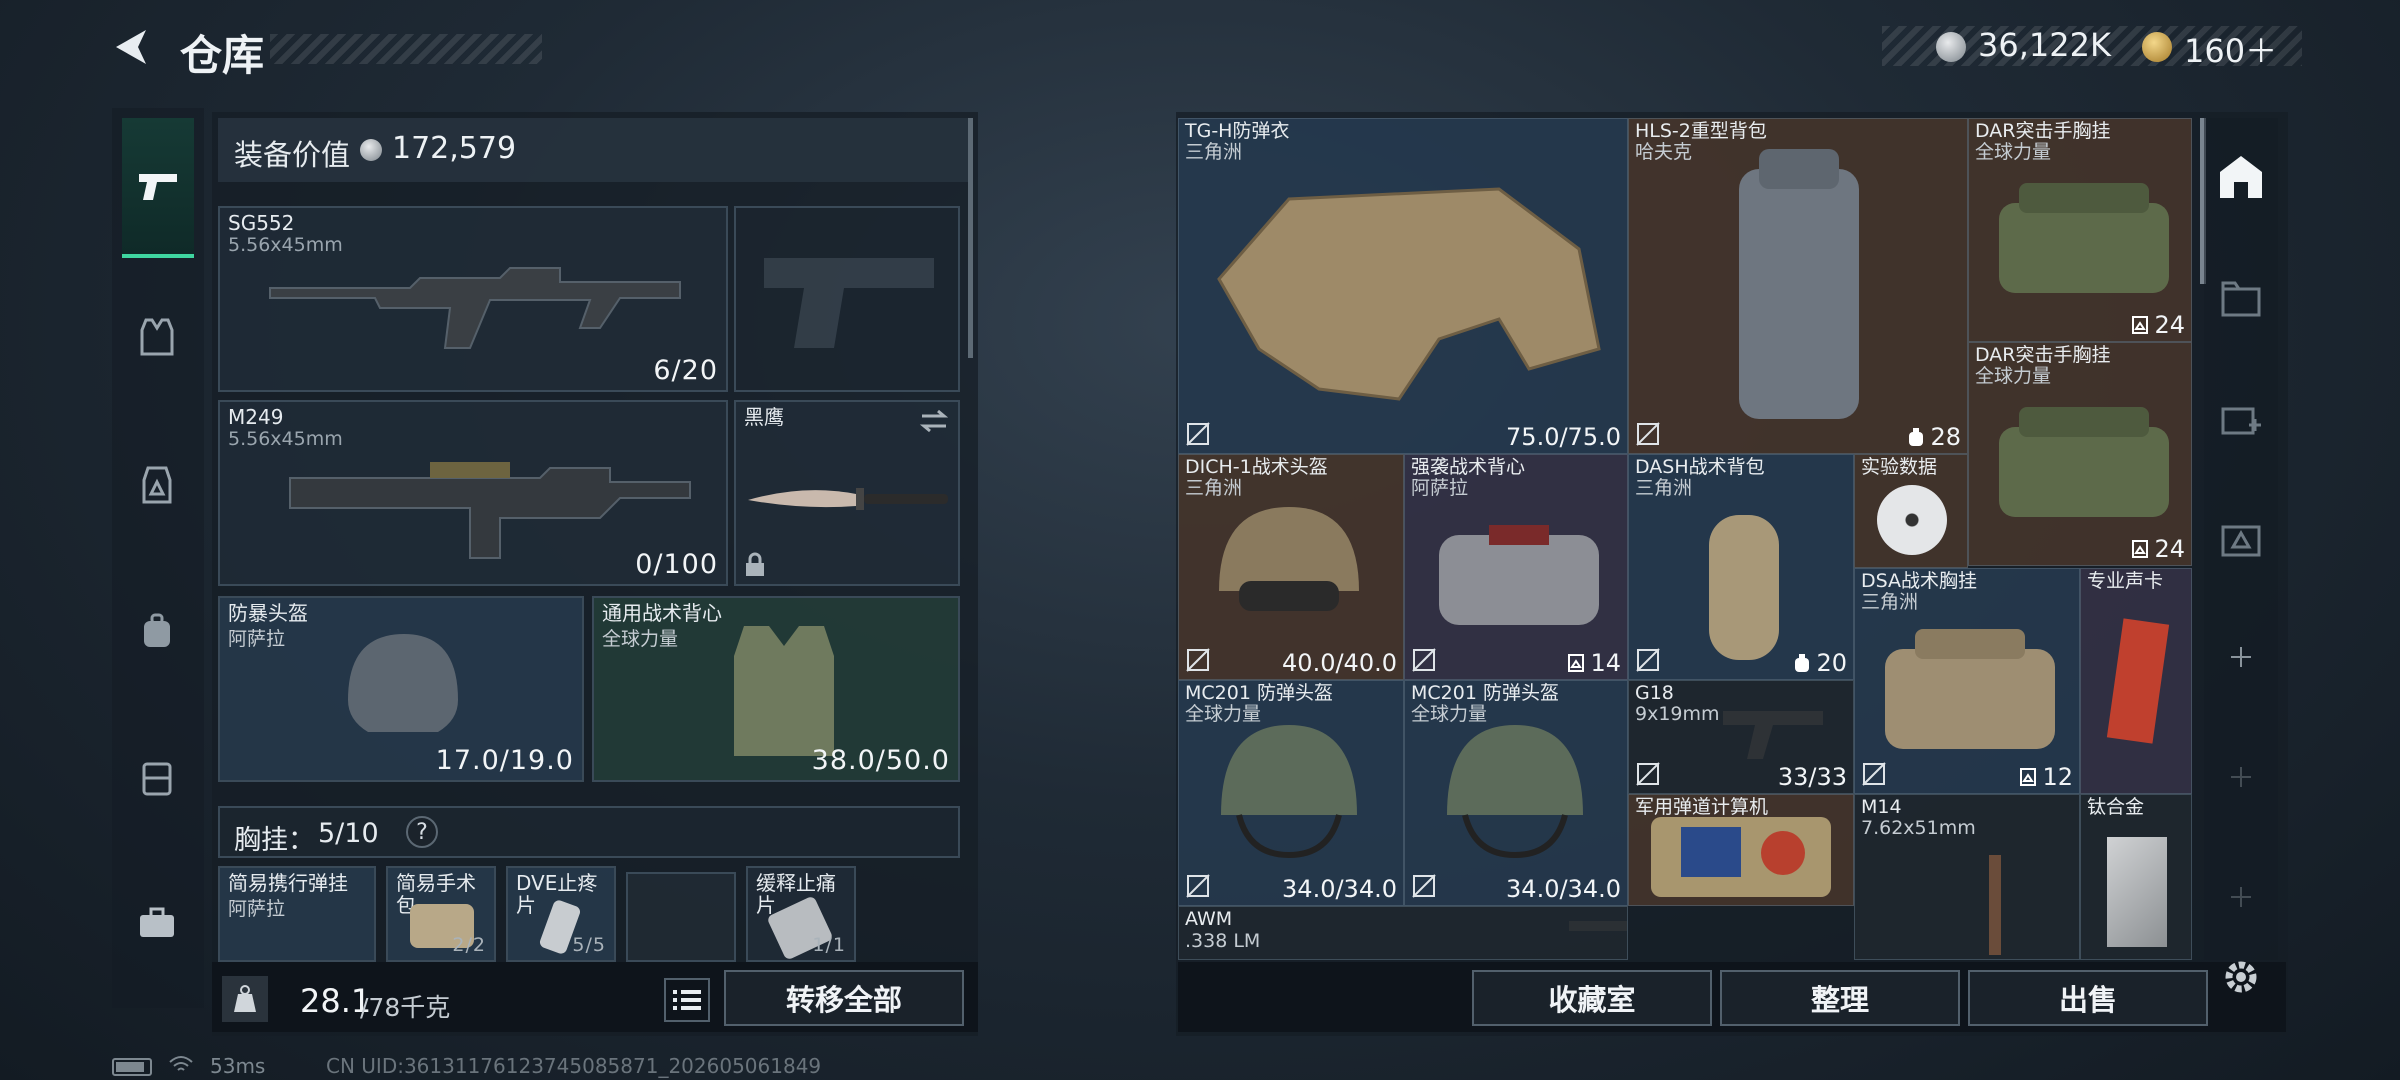 The width and height of the screenshot is (2400, 1080). I want to click on backpack-icon, so click(157, 630).